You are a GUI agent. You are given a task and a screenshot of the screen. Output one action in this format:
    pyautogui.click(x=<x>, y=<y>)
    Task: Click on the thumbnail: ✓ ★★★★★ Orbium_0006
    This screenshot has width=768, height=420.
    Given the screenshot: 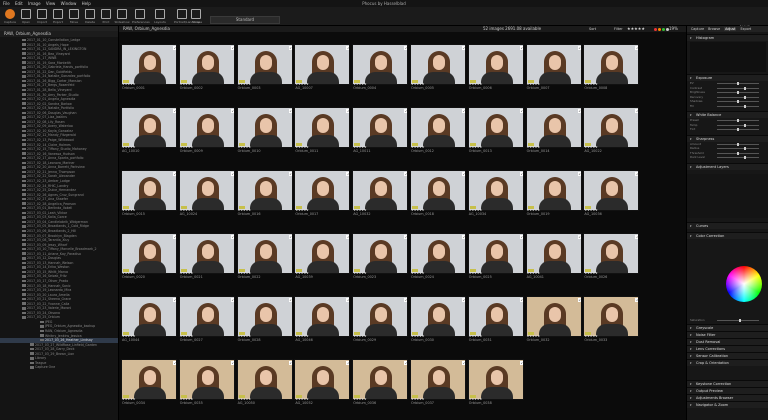 What is the action you would take?
    pyautogui.click(x=495, y=70)
    